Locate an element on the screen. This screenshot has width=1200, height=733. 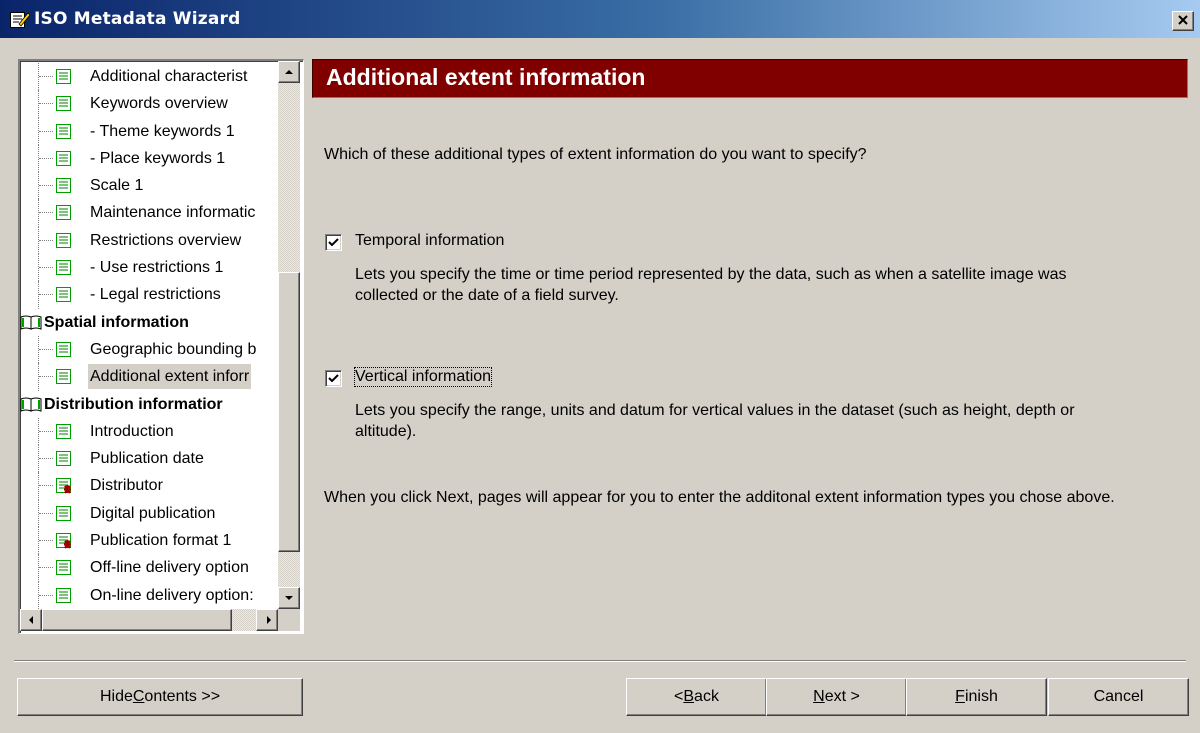
scroll-down-button is located at coordinates (289, 598).